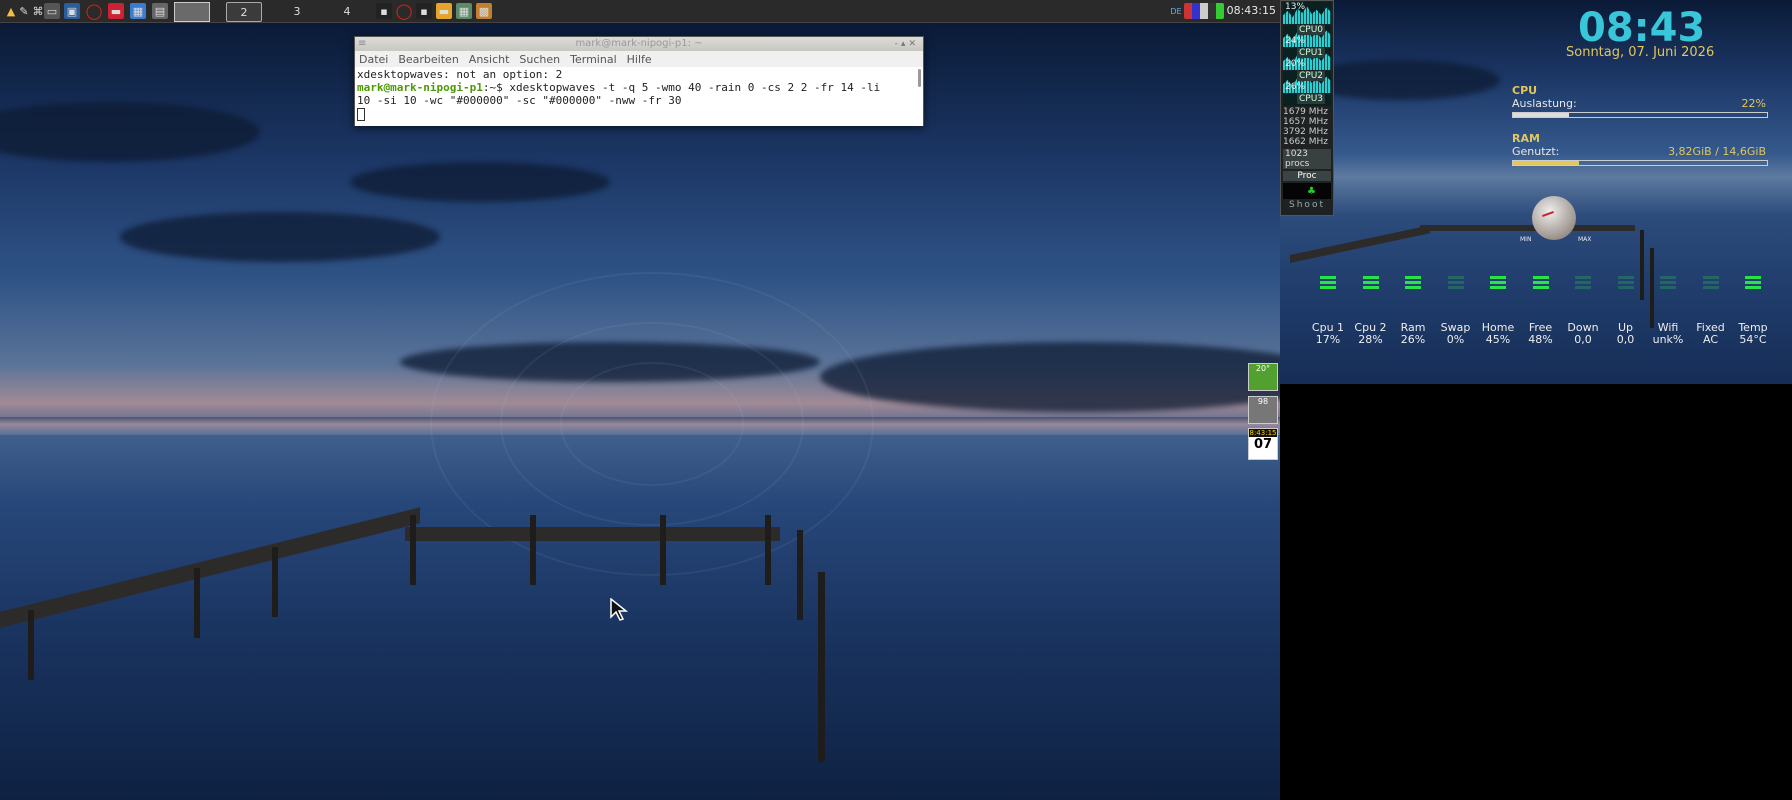  Describe the element at coordinates (1295, 64) in the screenshot. I see `cpu1-value: 20%` at that location.